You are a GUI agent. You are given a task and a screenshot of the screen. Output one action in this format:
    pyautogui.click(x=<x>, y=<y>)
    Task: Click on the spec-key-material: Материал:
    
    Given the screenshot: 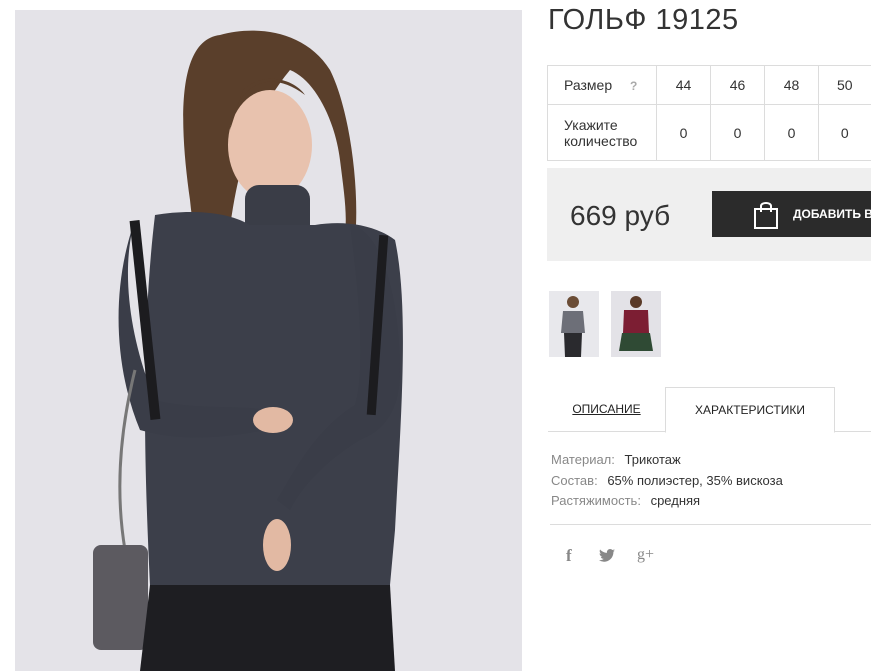 What is the action you would take?
    pyautogui.click(x=583, y=459)
    